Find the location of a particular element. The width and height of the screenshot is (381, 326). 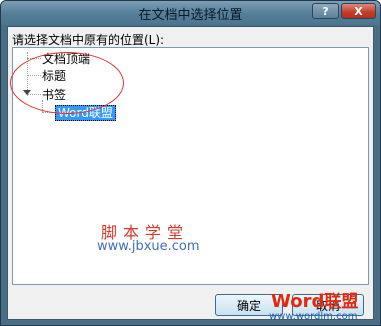

close-icon: X is located at coordinates (358, 11).